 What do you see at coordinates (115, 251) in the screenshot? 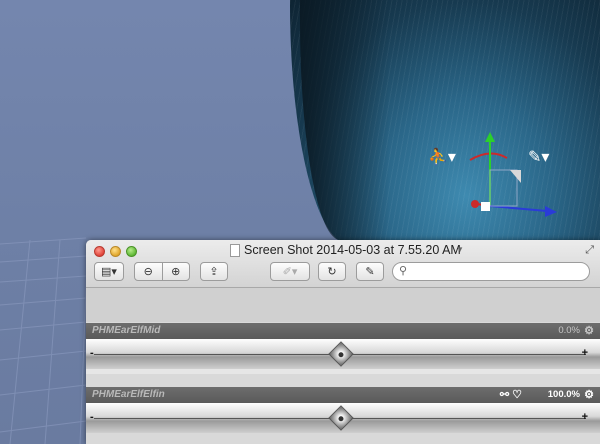
I see `minimize-button` at bounding box center [115, 251].